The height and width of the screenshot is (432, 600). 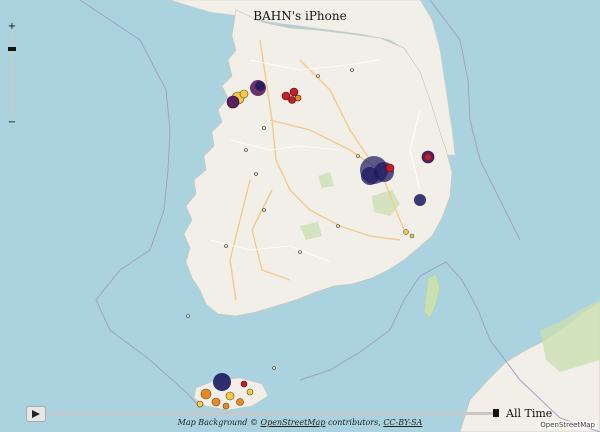 What do you see at coordinates (36, 414) in the screenshot?
I see `play-icon` at bounding box center [36, 414].